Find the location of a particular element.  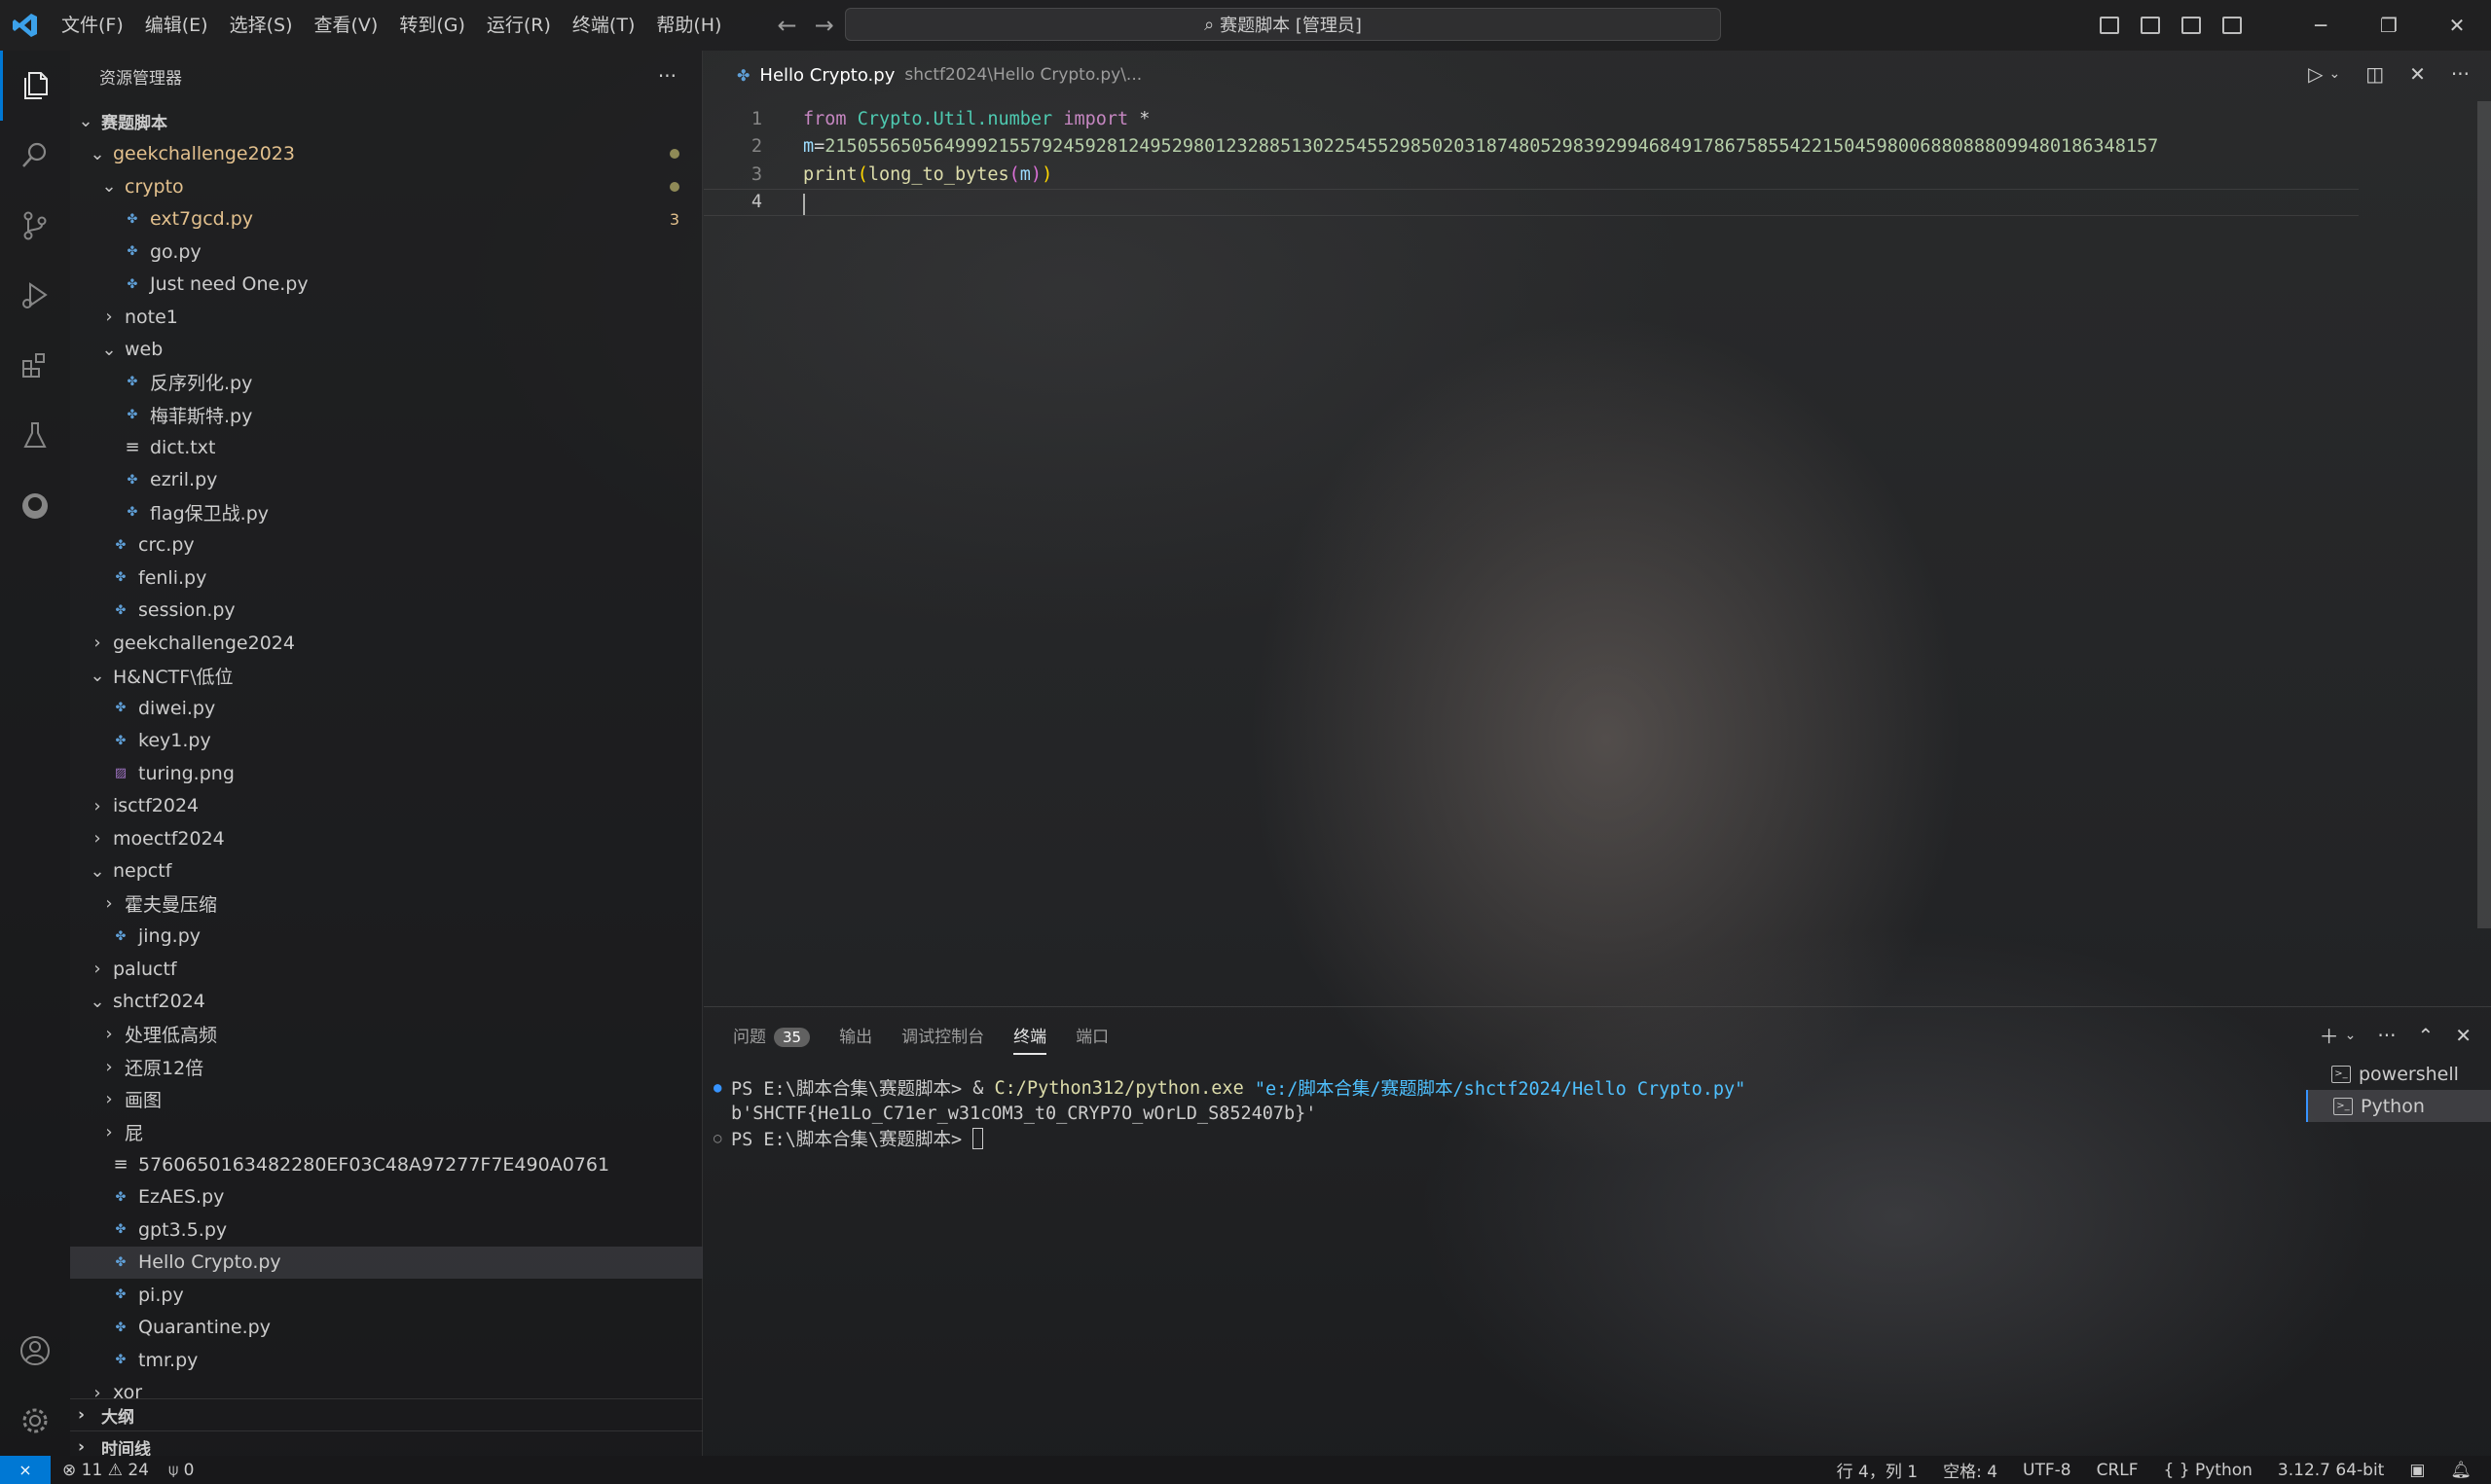

maximize-panel-icon: ⌃ is located at coordinates (2425, 1035).